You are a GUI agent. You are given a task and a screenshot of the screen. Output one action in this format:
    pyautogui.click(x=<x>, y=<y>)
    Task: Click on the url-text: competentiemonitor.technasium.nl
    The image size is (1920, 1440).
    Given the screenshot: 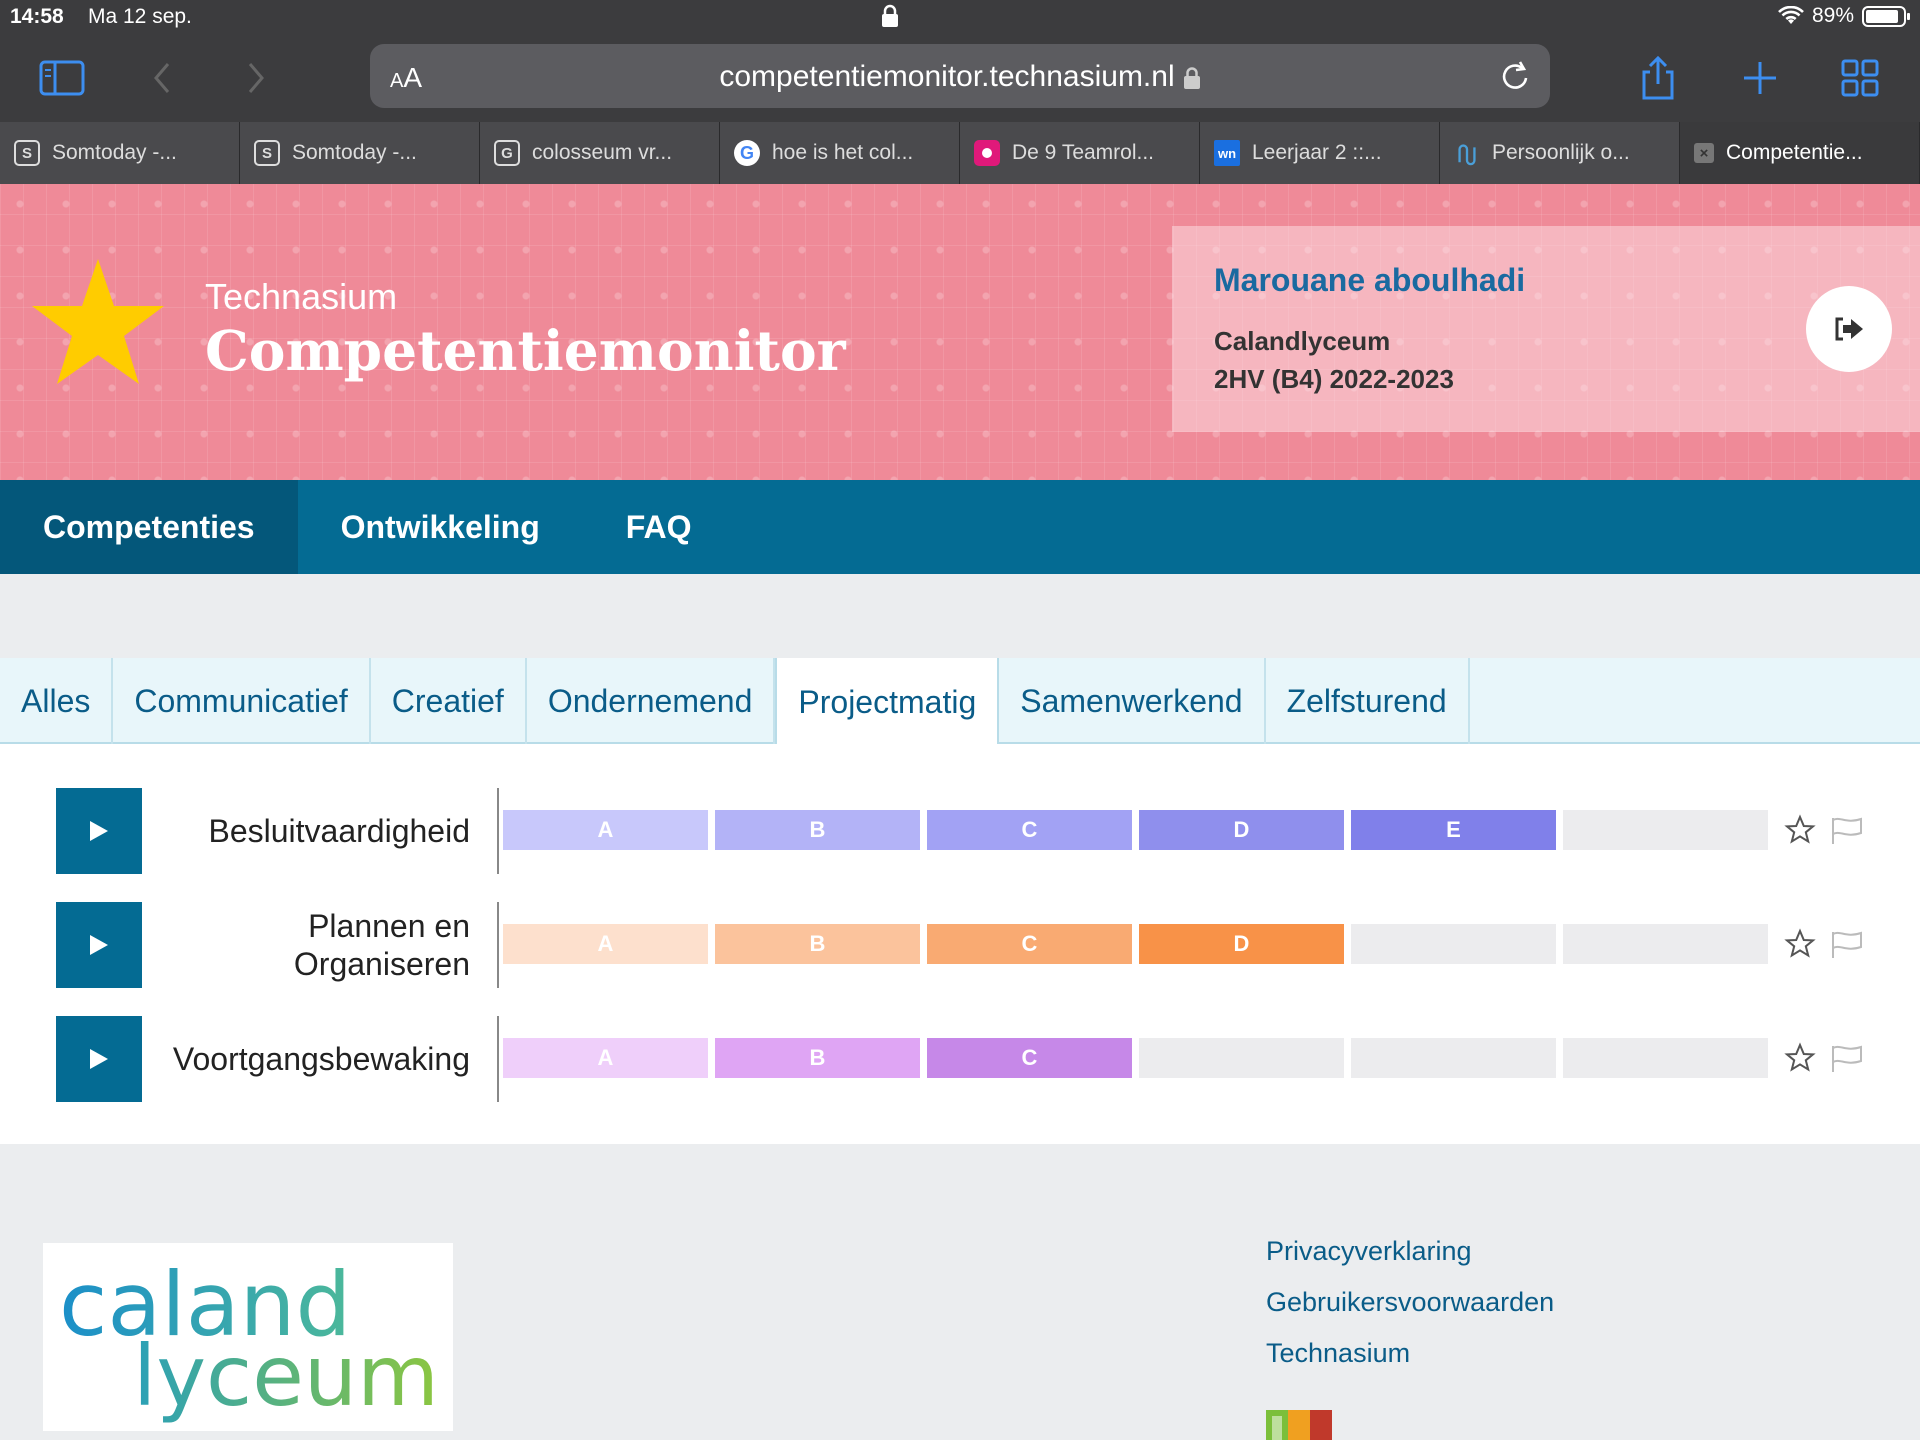 What is the action you would take?
    pyautogui.click(x=947, y=76)
    